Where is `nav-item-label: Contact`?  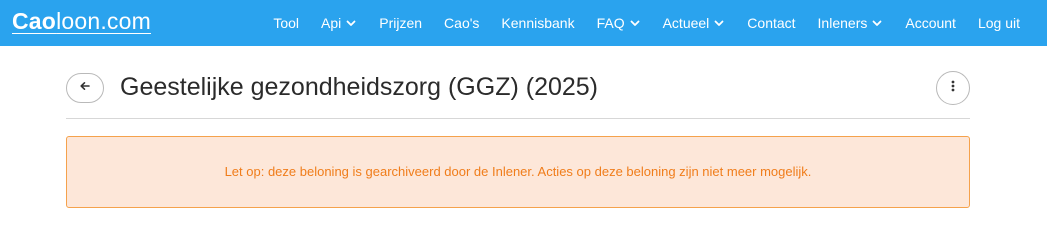
nav-item-label: Contact is located at coordinates (771, 23).